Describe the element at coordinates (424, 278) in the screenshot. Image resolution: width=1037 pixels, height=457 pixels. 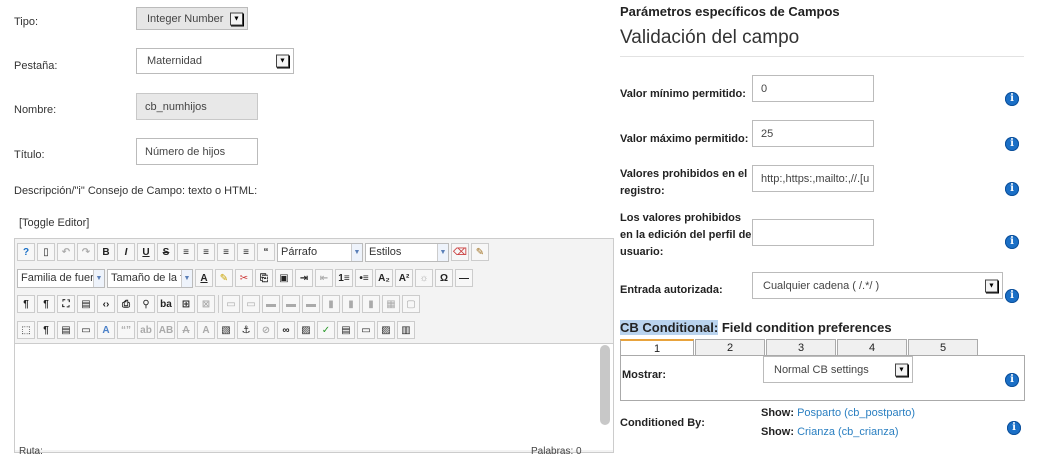
I see `character-map-icon: ☼` at that location.